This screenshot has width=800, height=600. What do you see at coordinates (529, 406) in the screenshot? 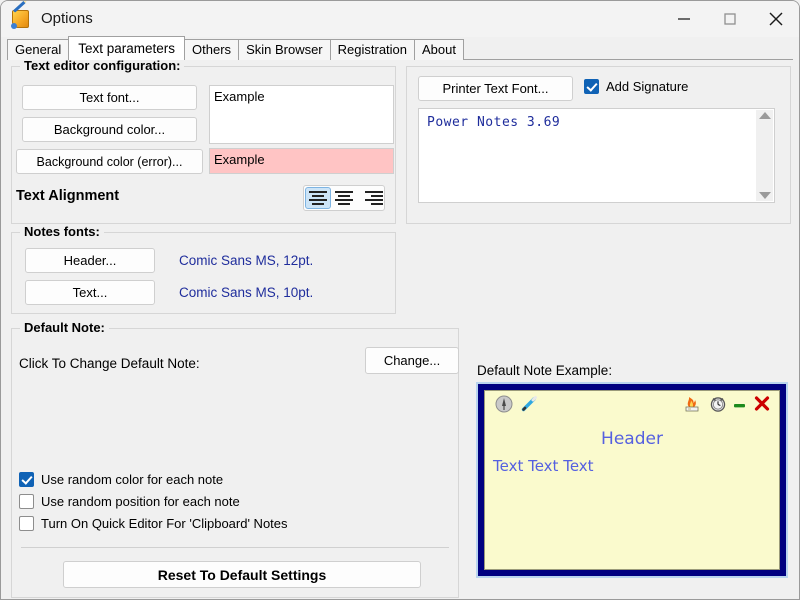
I see `pencil-icon` at bounding box center [529, 406].